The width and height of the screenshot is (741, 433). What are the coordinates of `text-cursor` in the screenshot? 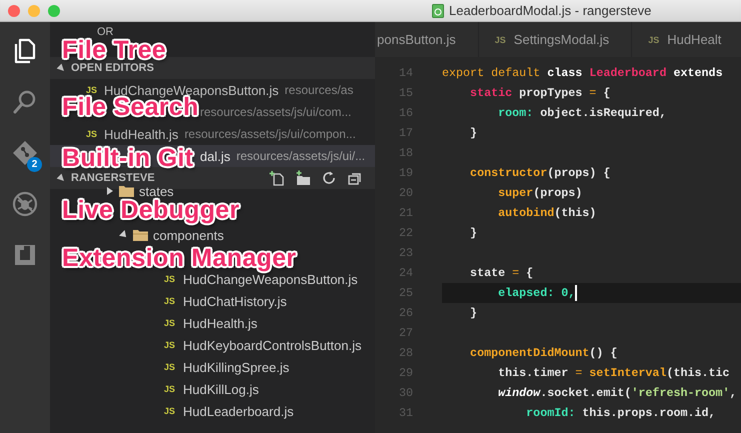 It's located at (576, 293).